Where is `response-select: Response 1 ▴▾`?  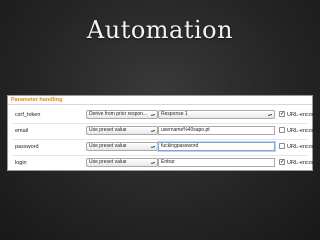
response-select: Response 1 ▴▾ is located at coordinates (216, 114).